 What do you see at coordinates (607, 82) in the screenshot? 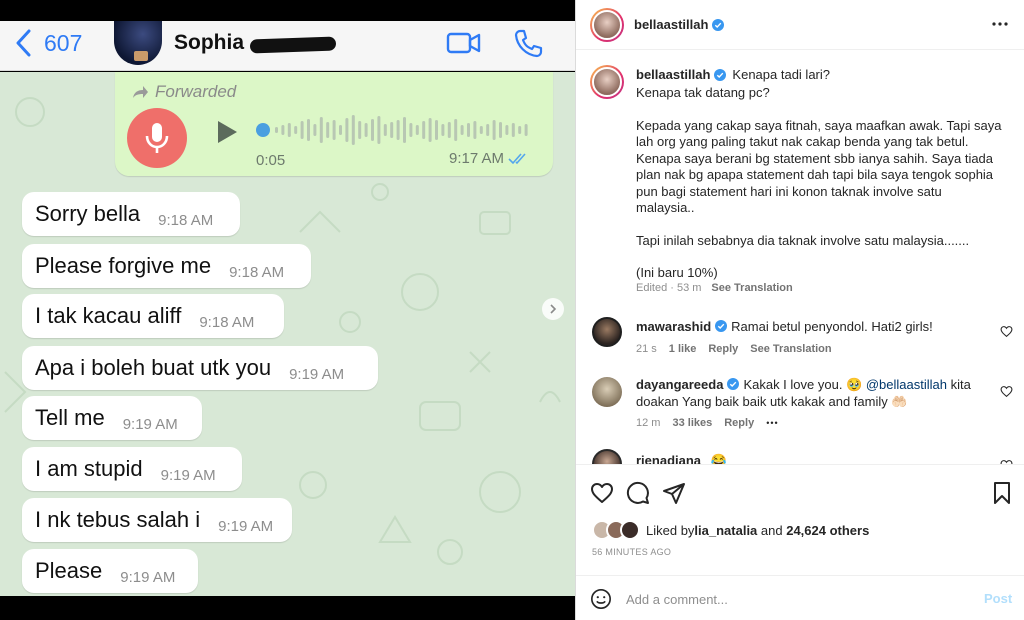
I see `caption-author-avatar` at bounding box center [607, 82].